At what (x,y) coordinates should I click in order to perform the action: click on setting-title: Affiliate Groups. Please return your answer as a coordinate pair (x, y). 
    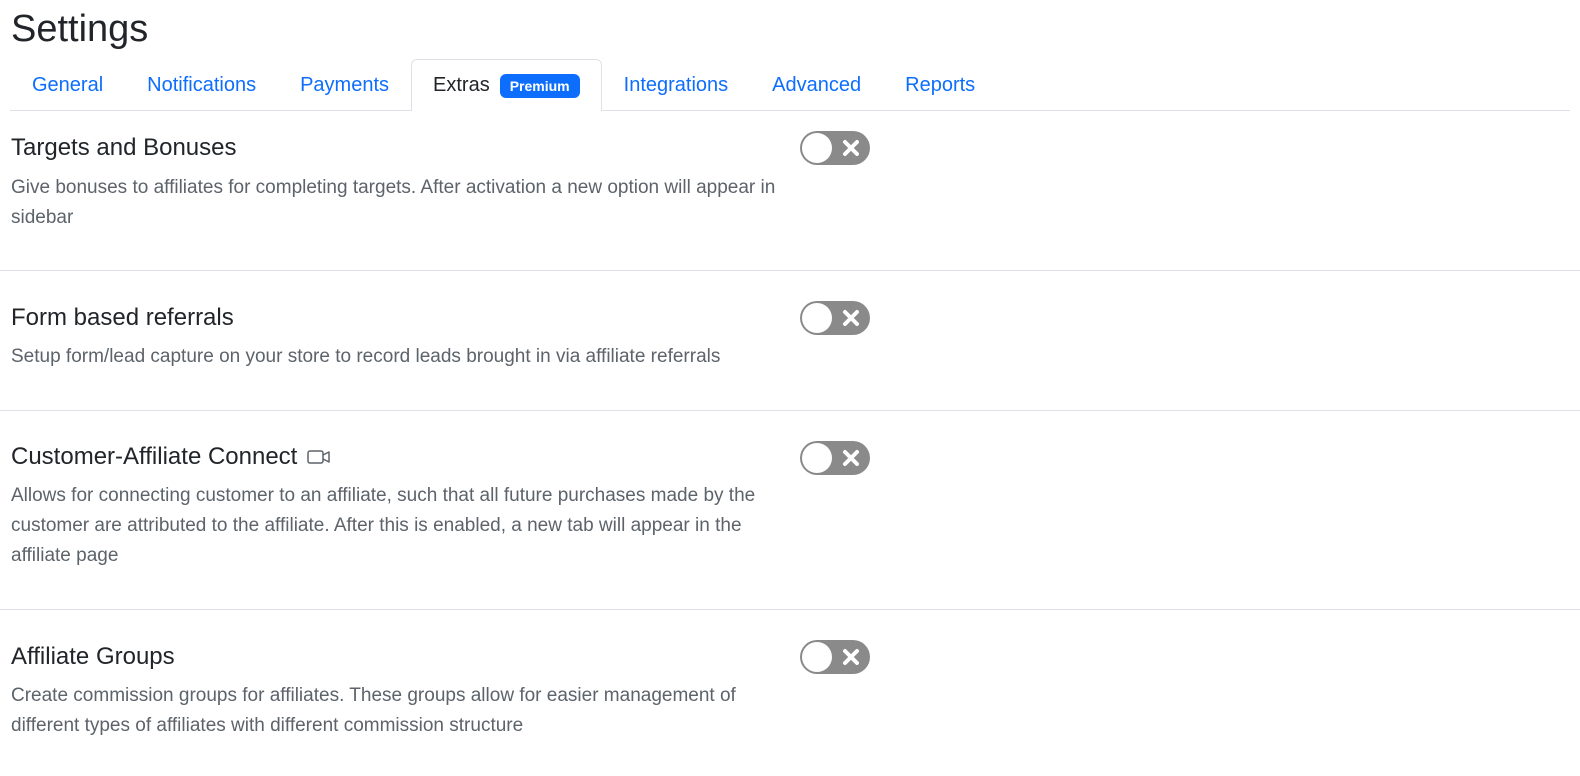
    Looking at the image, I should click on (93, 657).